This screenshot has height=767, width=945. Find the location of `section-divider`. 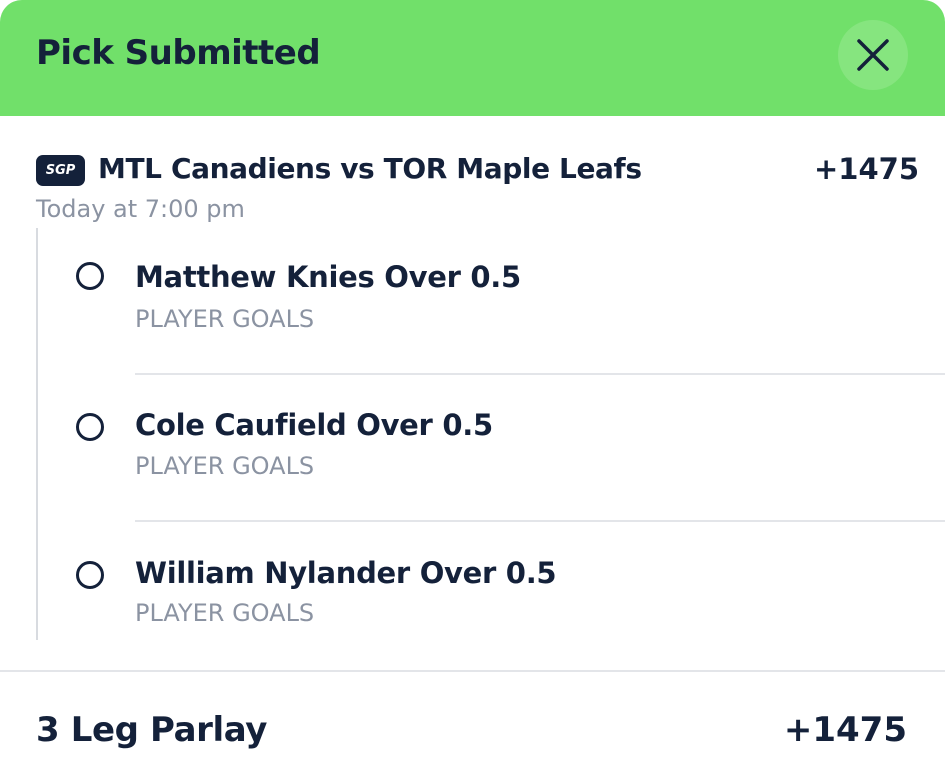

section-divider is located at coordinates (472, 671).